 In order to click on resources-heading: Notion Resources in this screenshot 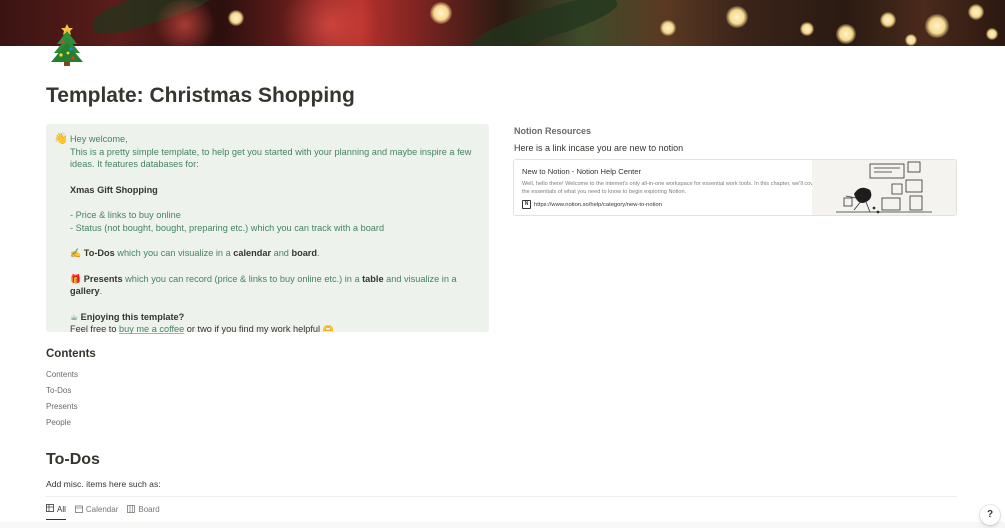, I will do `click(553, 131)`.